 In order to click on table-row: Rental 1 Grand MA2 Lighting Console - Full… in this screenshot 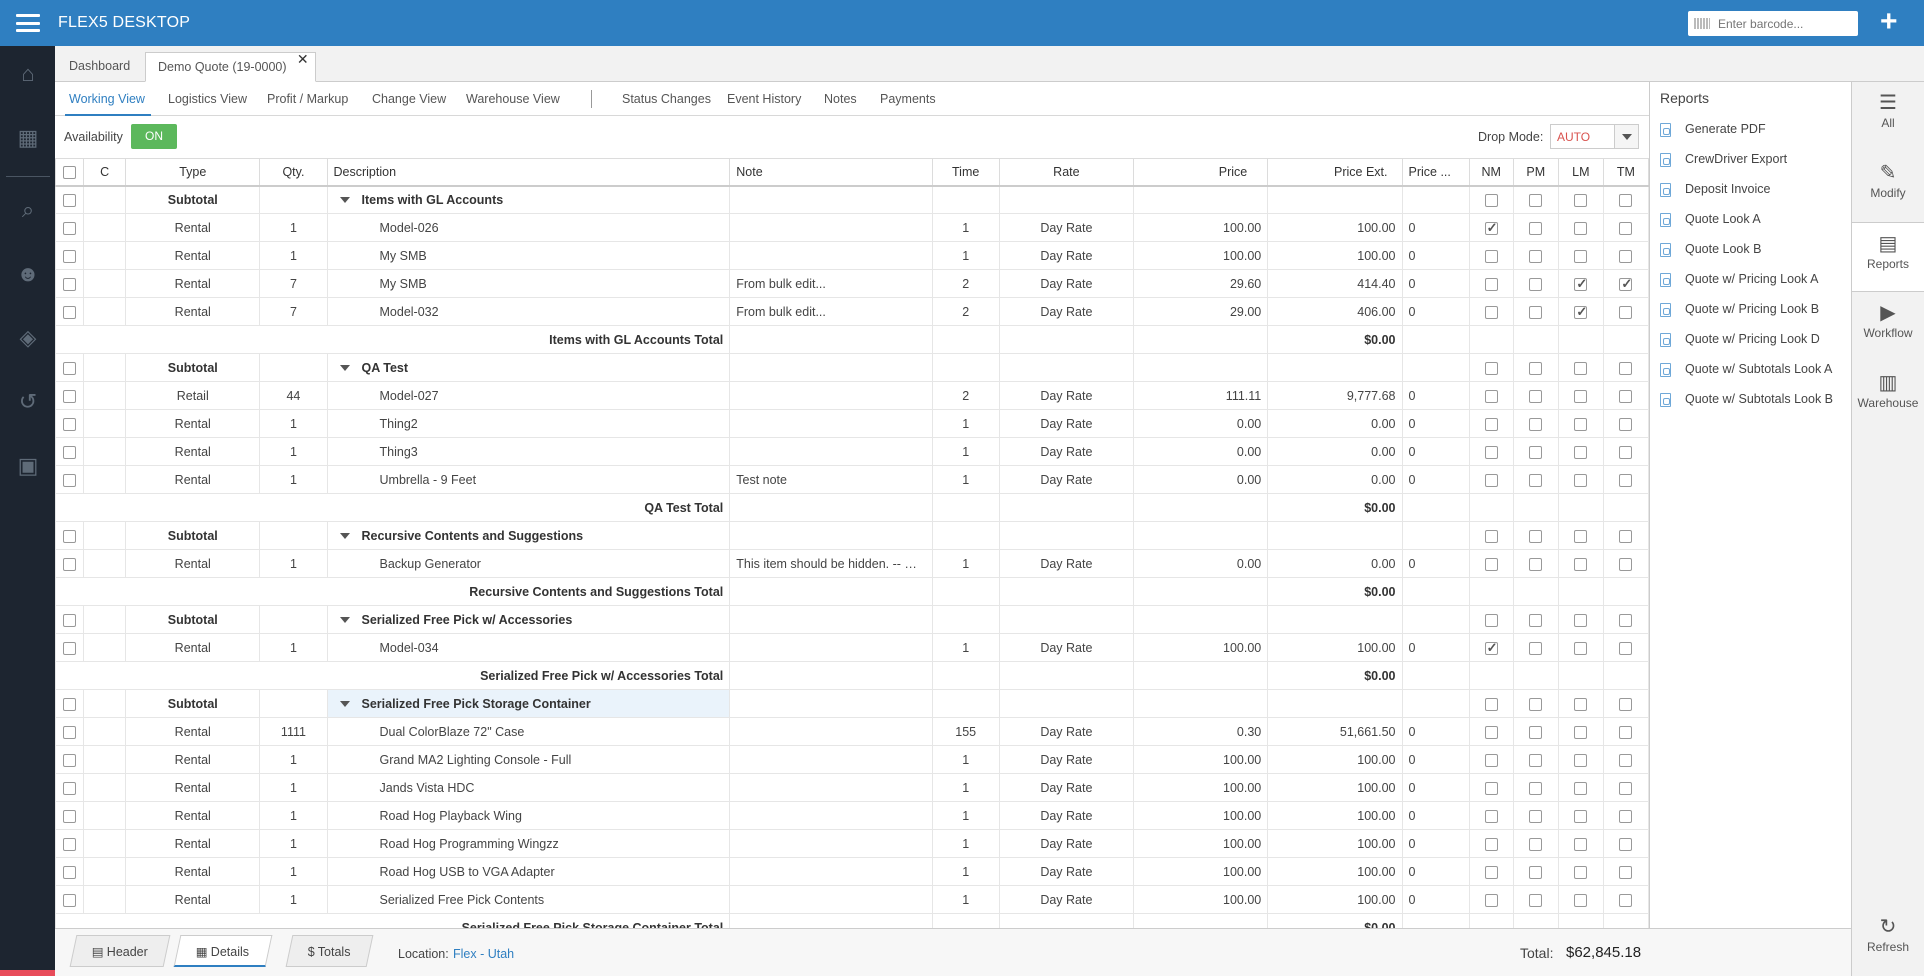, I will do `click(852, 759)`.